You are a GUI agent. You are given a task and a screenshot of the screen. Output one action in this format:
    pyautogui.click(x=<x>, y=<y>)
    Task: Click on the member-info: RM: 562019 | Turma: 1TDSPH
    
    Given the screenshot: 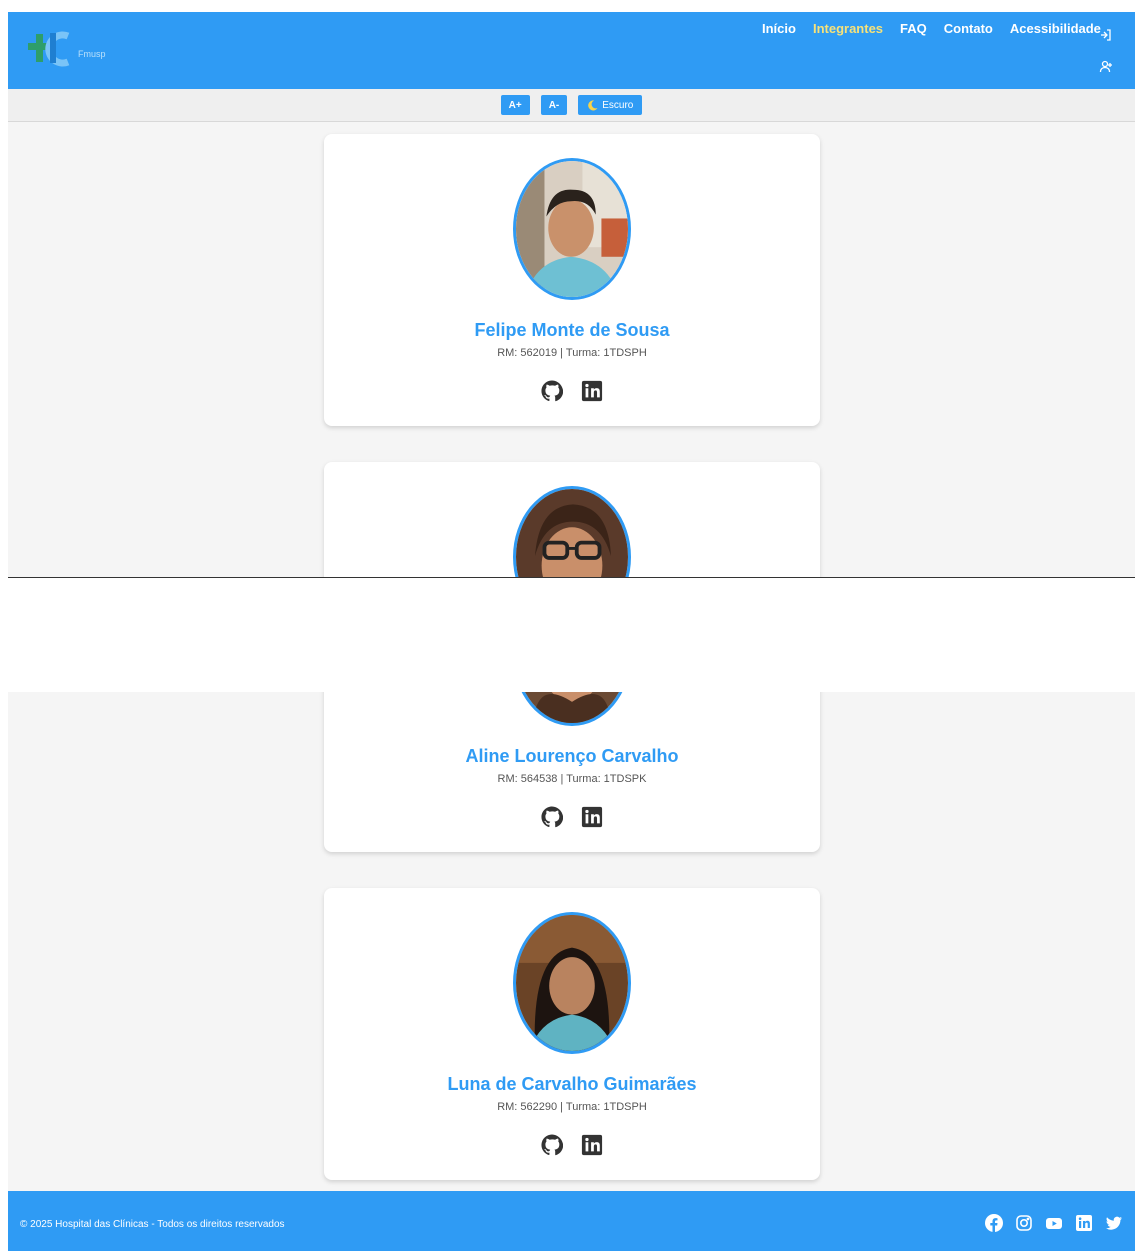 What is the action you would take?
    pyautogui.click(x=572, y=353)
    